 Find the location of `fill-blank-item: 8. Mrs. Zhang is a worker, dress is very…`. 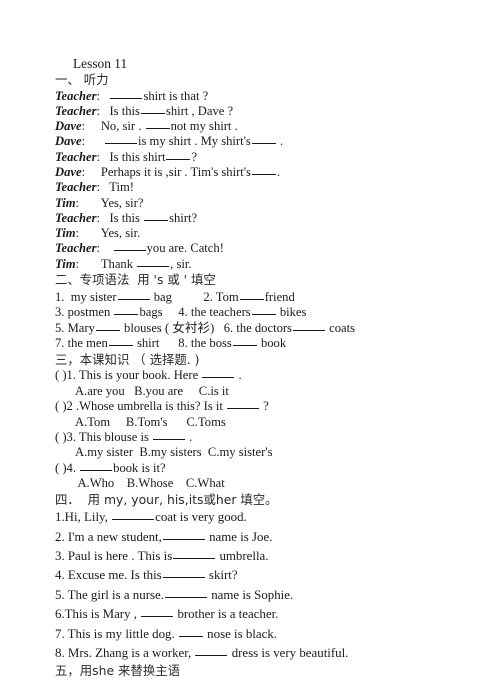

fill-blank-item: 8. Mrs. Zhang is a worker, dress is very… is located at coordinates (258, 653).